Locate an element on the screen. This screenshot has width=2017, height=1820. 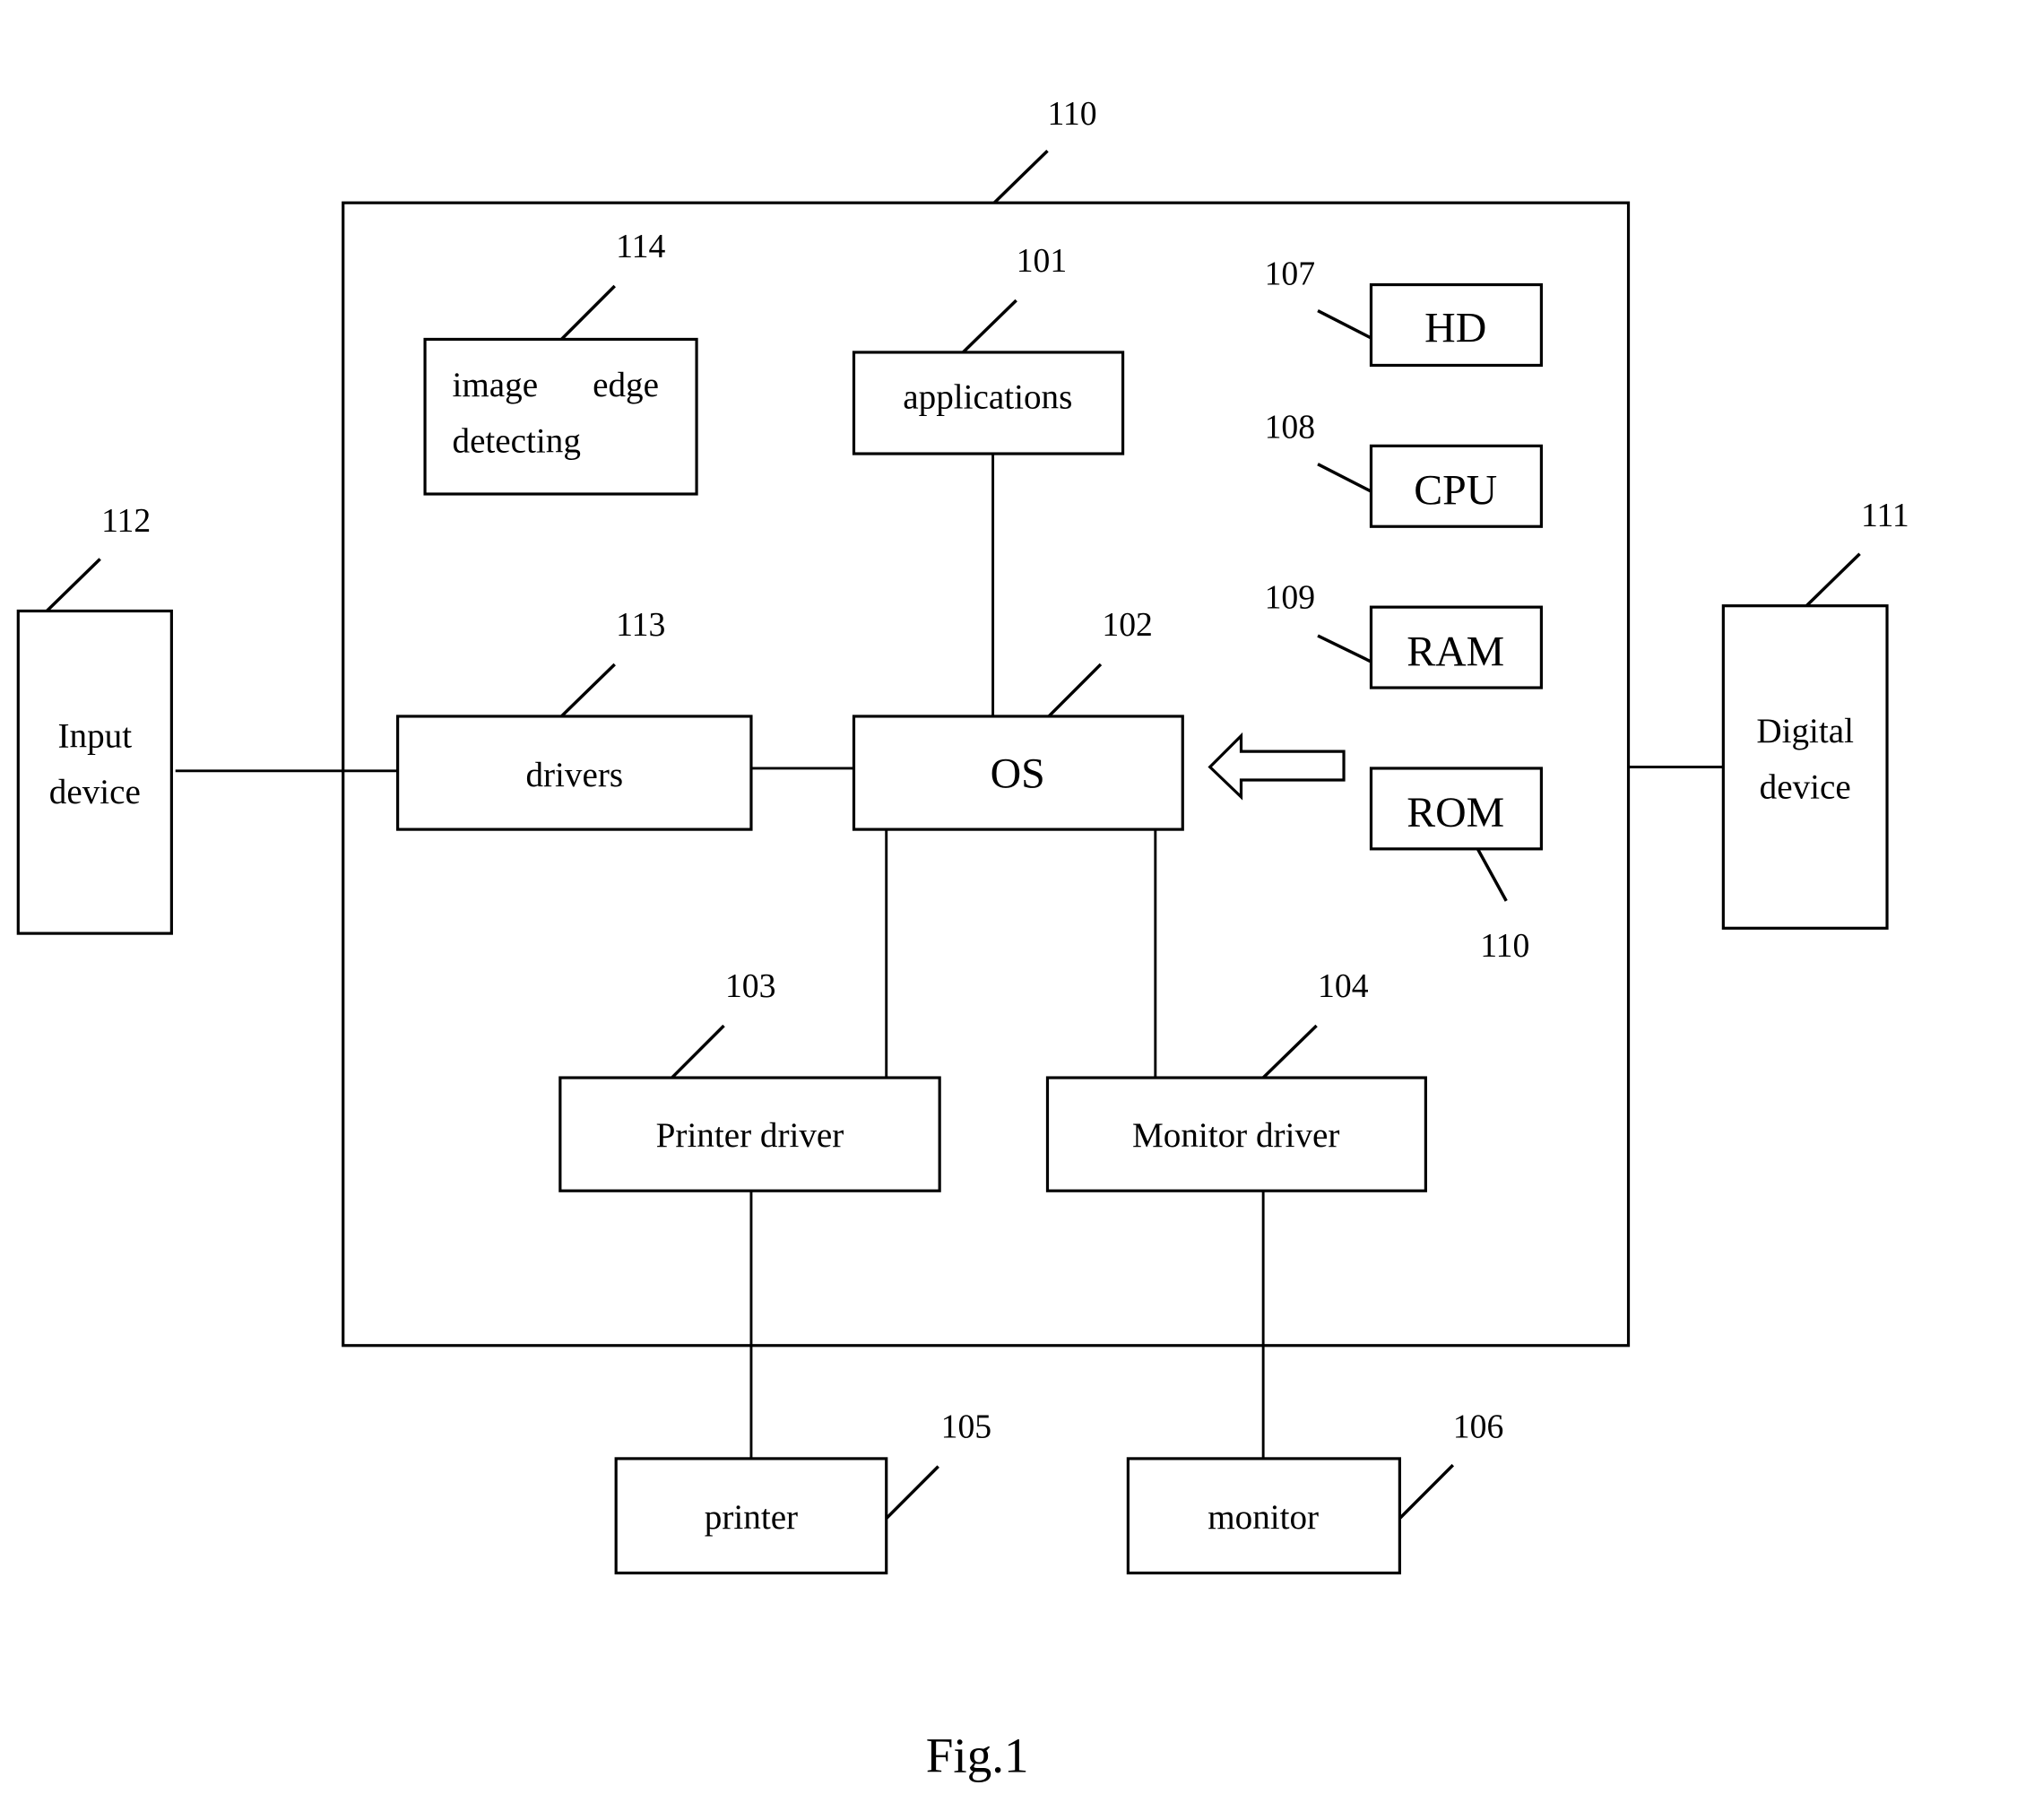
applications-label: applications is located at coordinates (987, 396).